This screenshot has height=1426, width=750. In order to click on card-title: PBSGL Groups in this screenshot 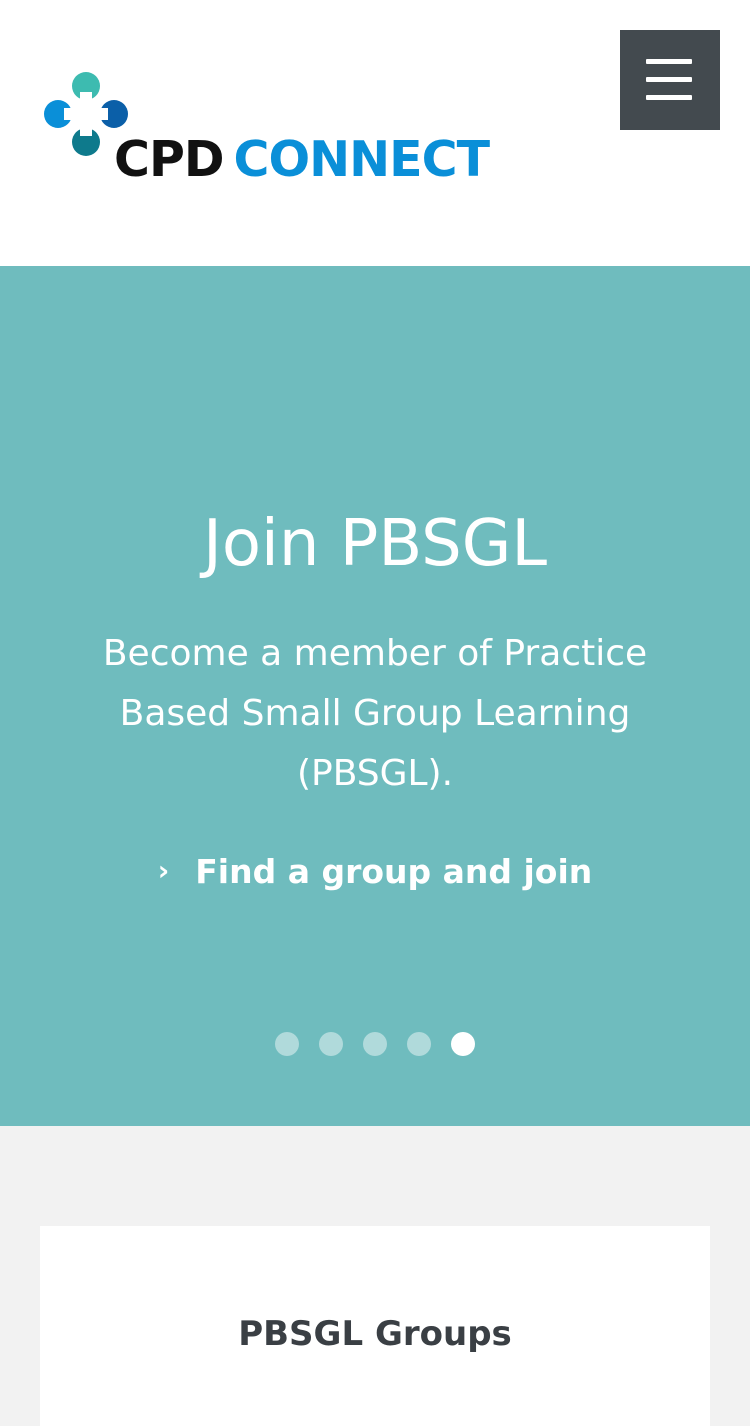, I will do `click(375, 1334)`.